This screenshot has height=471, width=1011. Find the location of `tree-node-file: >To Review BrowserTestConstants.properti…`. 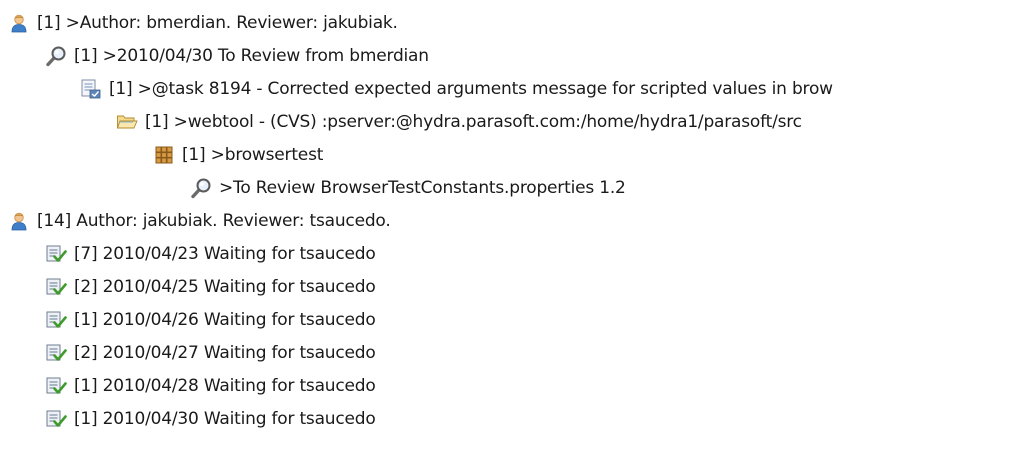

tree-node-file: >To Review BrowserTestConstants.properti… is located at coordinates (408, 188).